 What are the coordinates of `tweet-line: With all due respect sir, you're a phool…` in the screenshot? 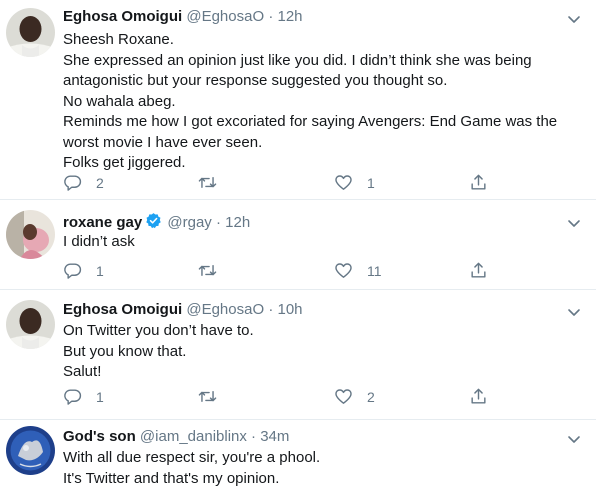 It's located at (192, 457).